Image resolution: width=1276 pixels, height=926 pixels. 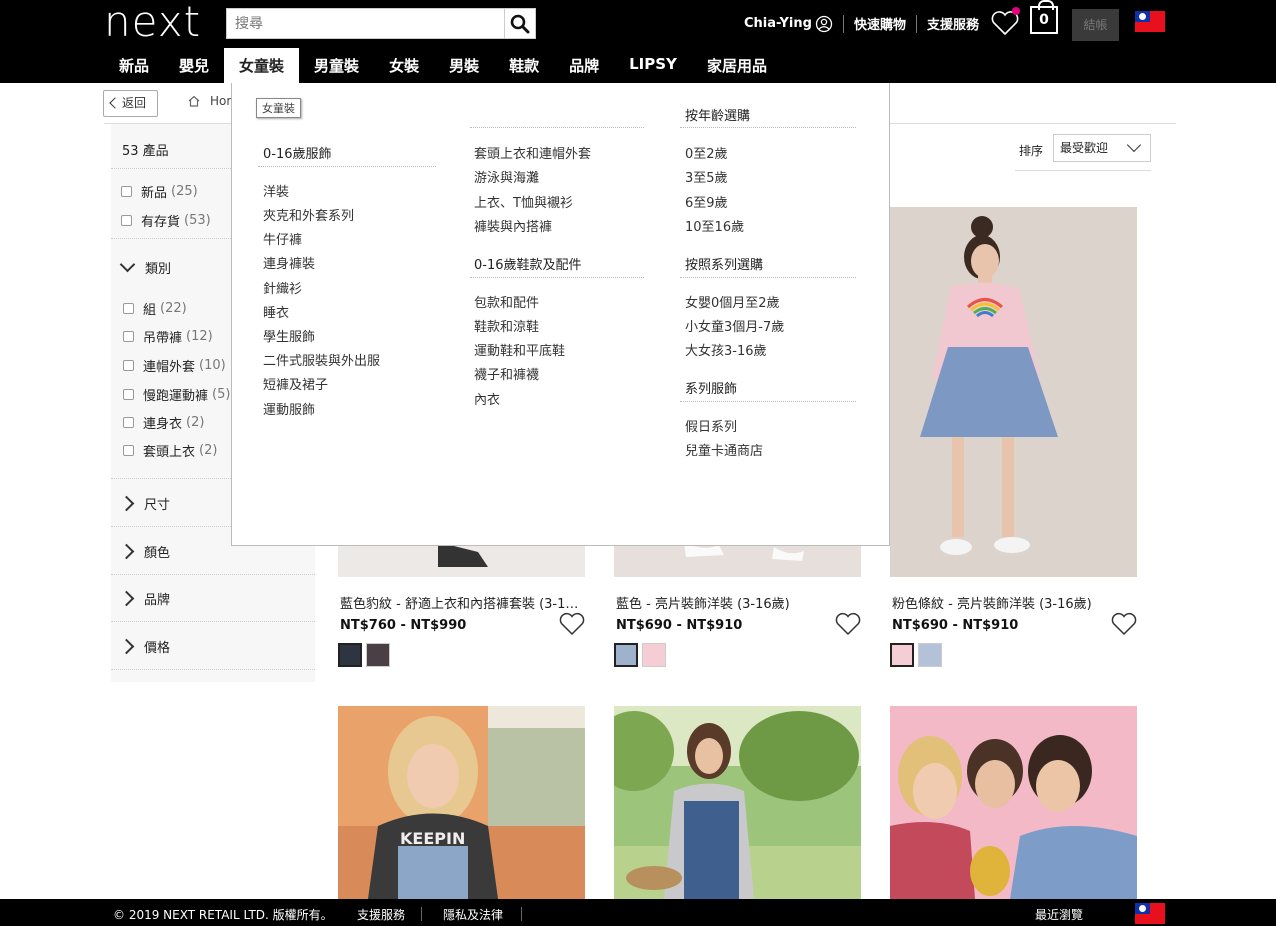 What do you see at coordinates (276, 190) in the screenshot?
I see `mega-link: 洋裝` at bounding box center [276, 190].